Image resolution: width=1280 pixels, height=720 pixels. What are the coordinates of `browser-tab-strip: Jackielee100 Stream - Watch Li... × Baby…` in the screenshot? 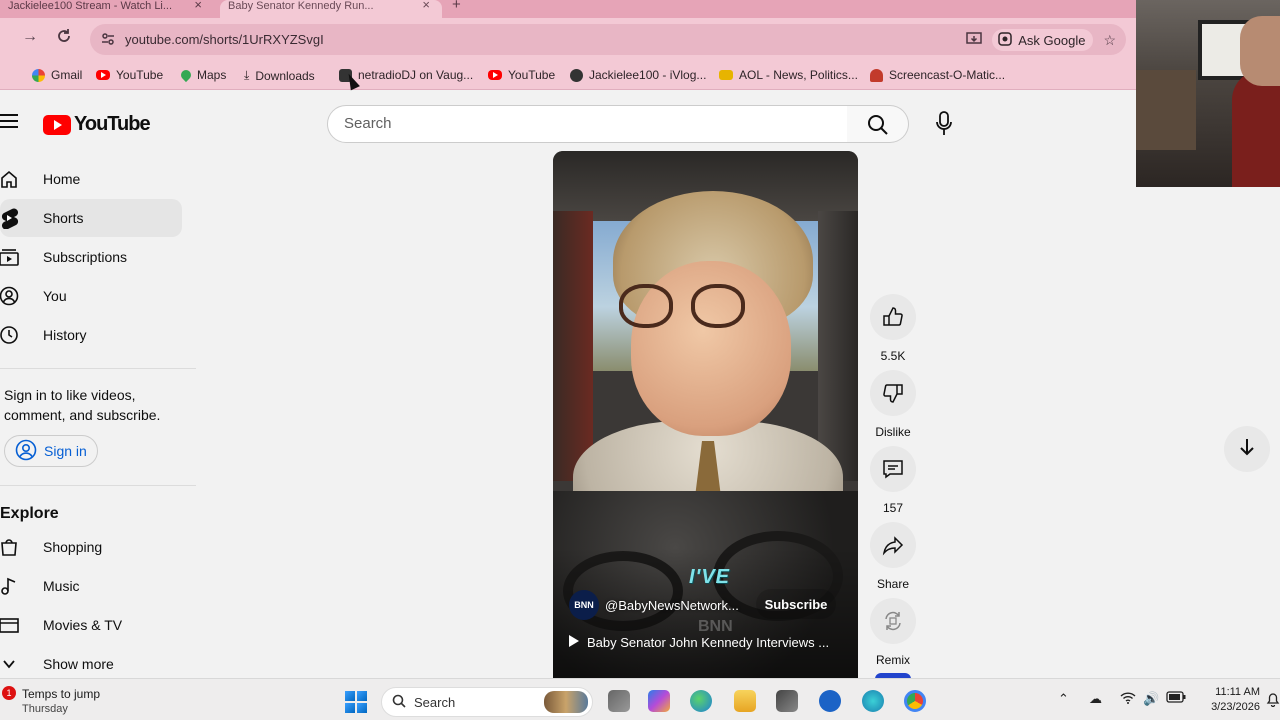 It's located at (568, 9).